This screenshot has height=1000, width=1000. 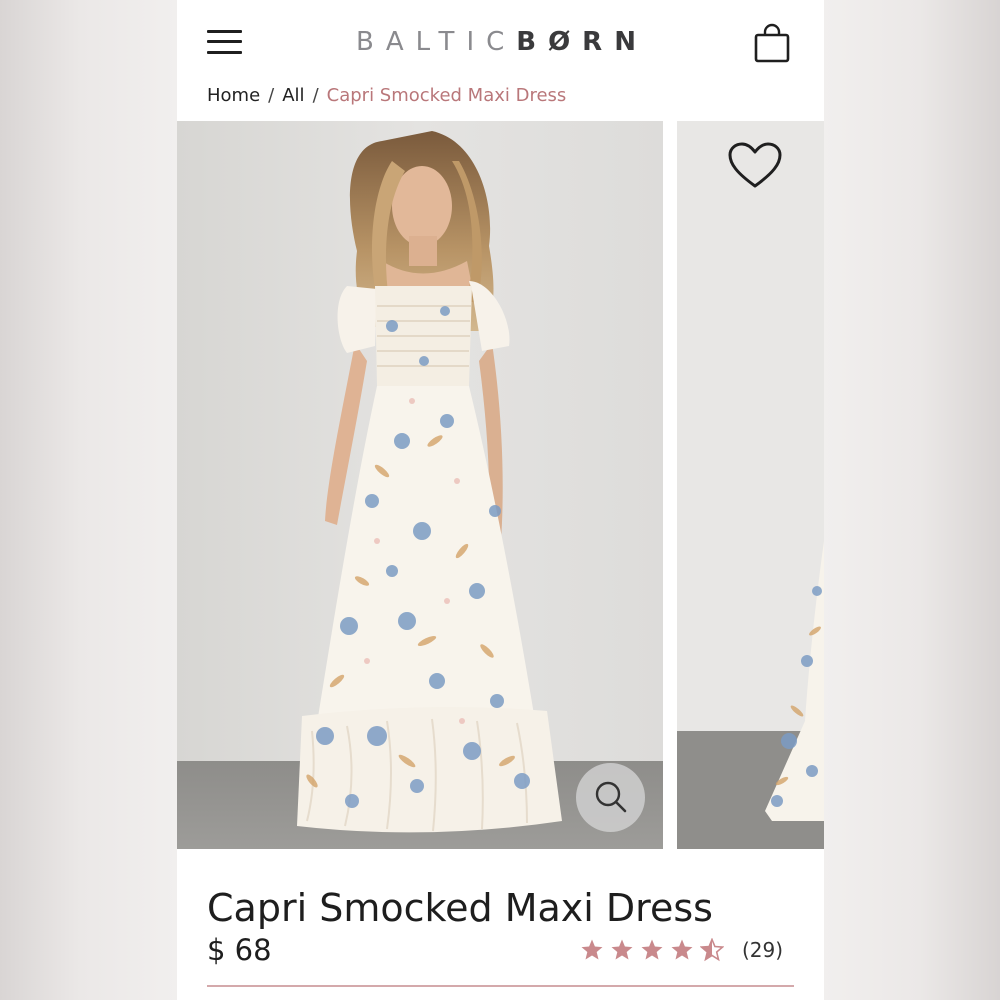 I want to click on cart-button, so click(x=772, y=43).